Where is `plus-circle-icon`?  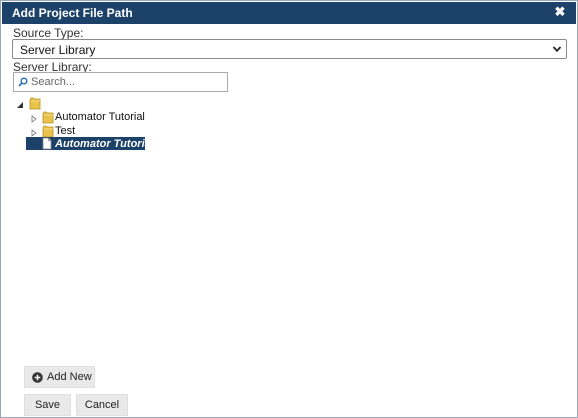
plus-circle-icon is located at coordinates (37, 377).